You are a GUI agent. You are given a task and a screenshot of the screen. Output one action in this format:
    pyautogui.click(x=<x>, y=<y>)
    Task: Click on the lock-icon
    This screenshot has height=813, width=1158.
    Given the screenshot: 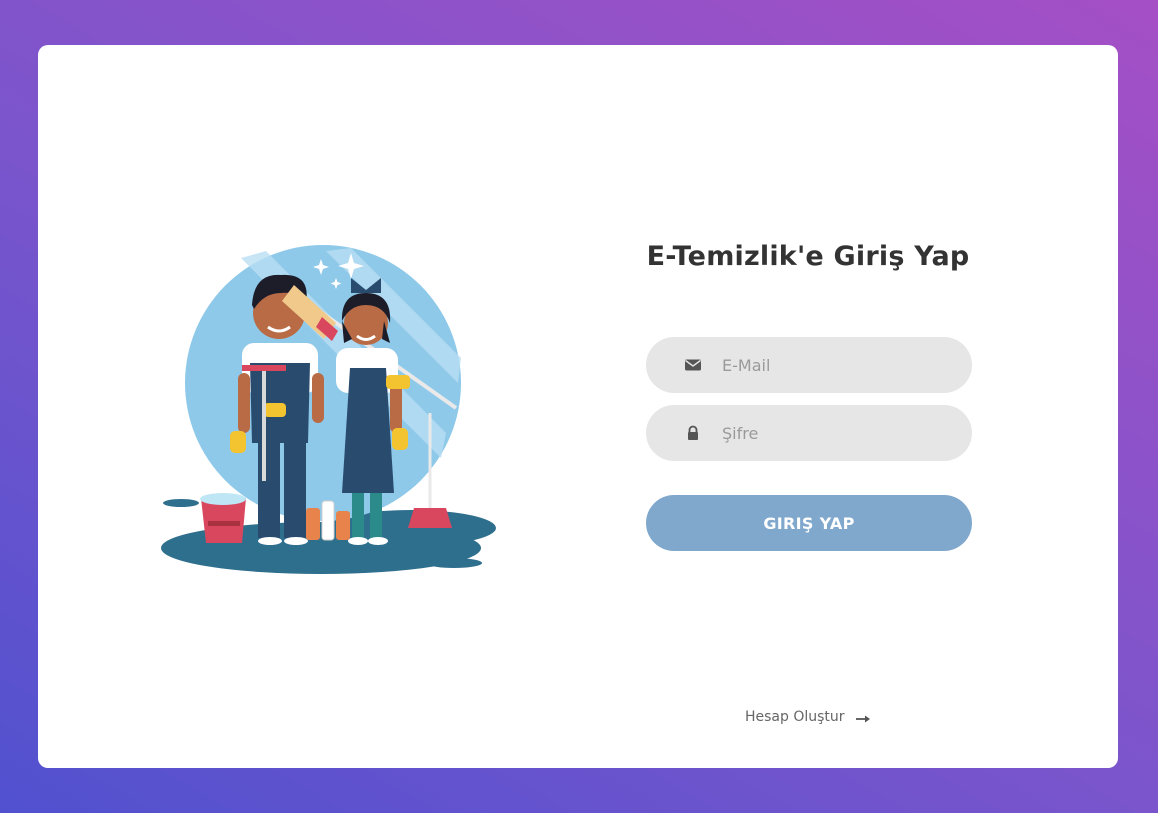 What is the action you would take?
    pyautogui.click(x=693, y=433)
    